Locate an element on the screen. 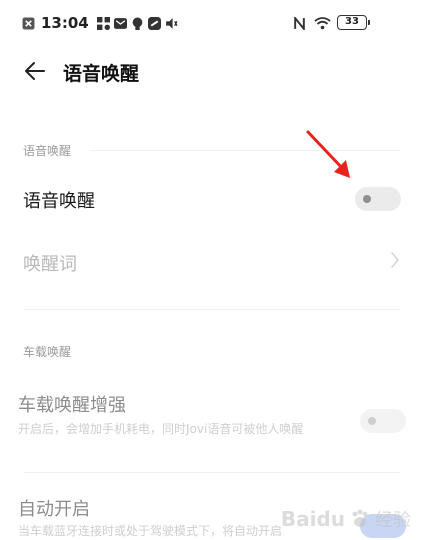 This screenshot has height=540, width=423. chevron-right-icon is located at coordinates (395, 260).